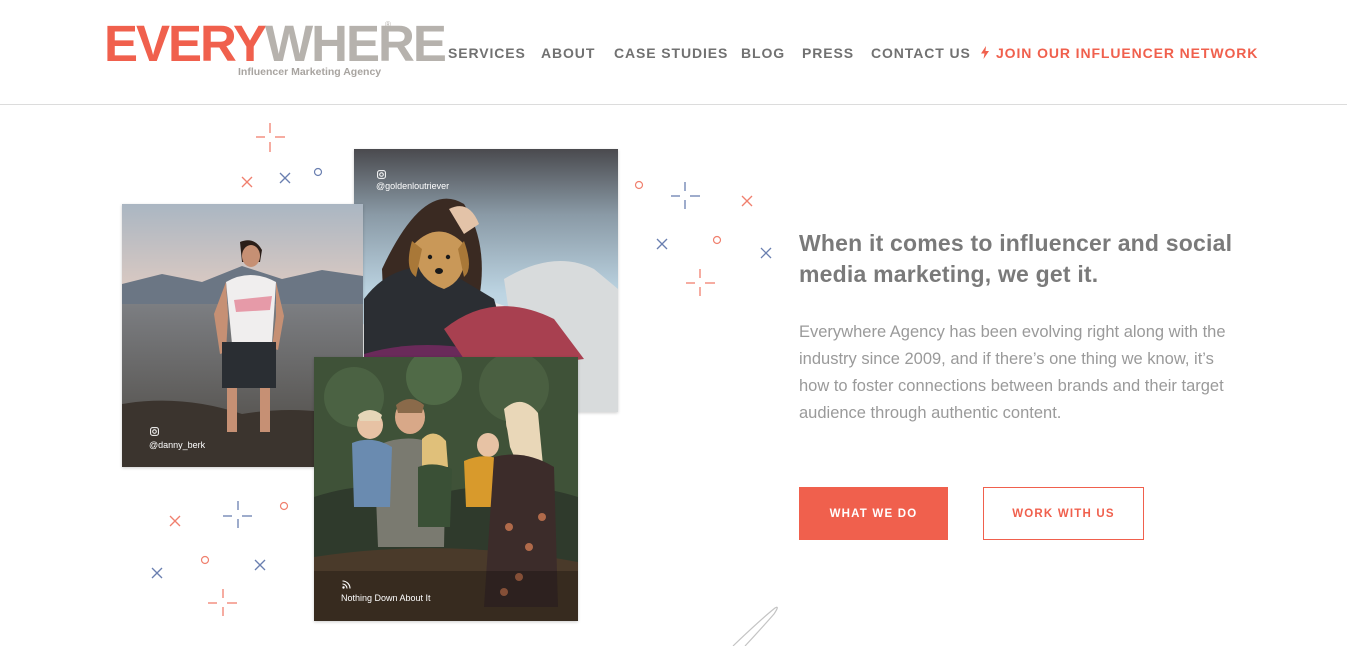 The image size is (1347, 646). I want to click on scroll-swoosh-icon, so click(755, 626).